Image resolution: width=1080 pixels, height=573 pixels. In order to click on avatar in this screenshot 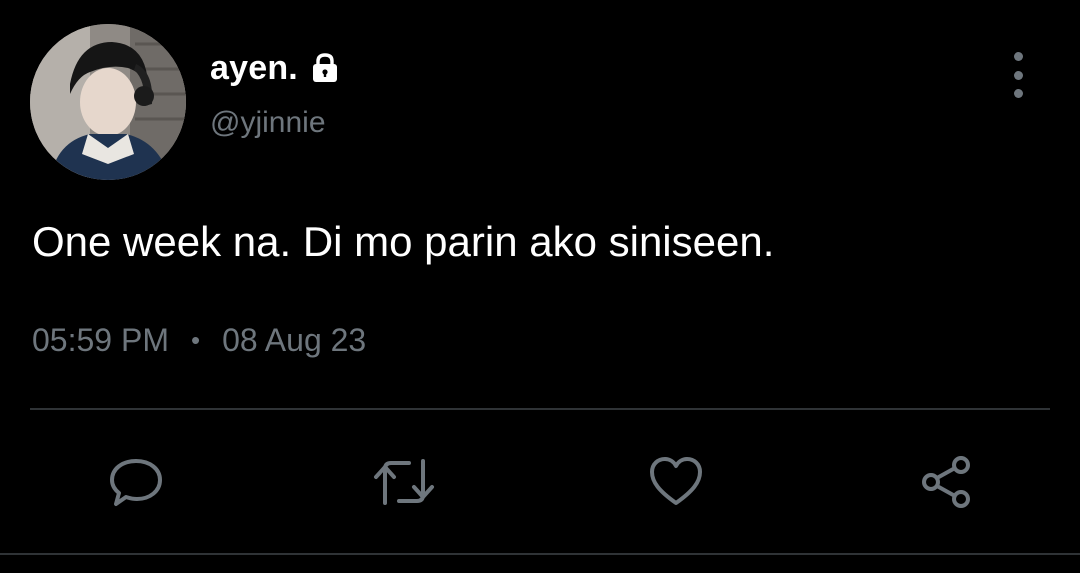, I will do `click(108, 102)`.